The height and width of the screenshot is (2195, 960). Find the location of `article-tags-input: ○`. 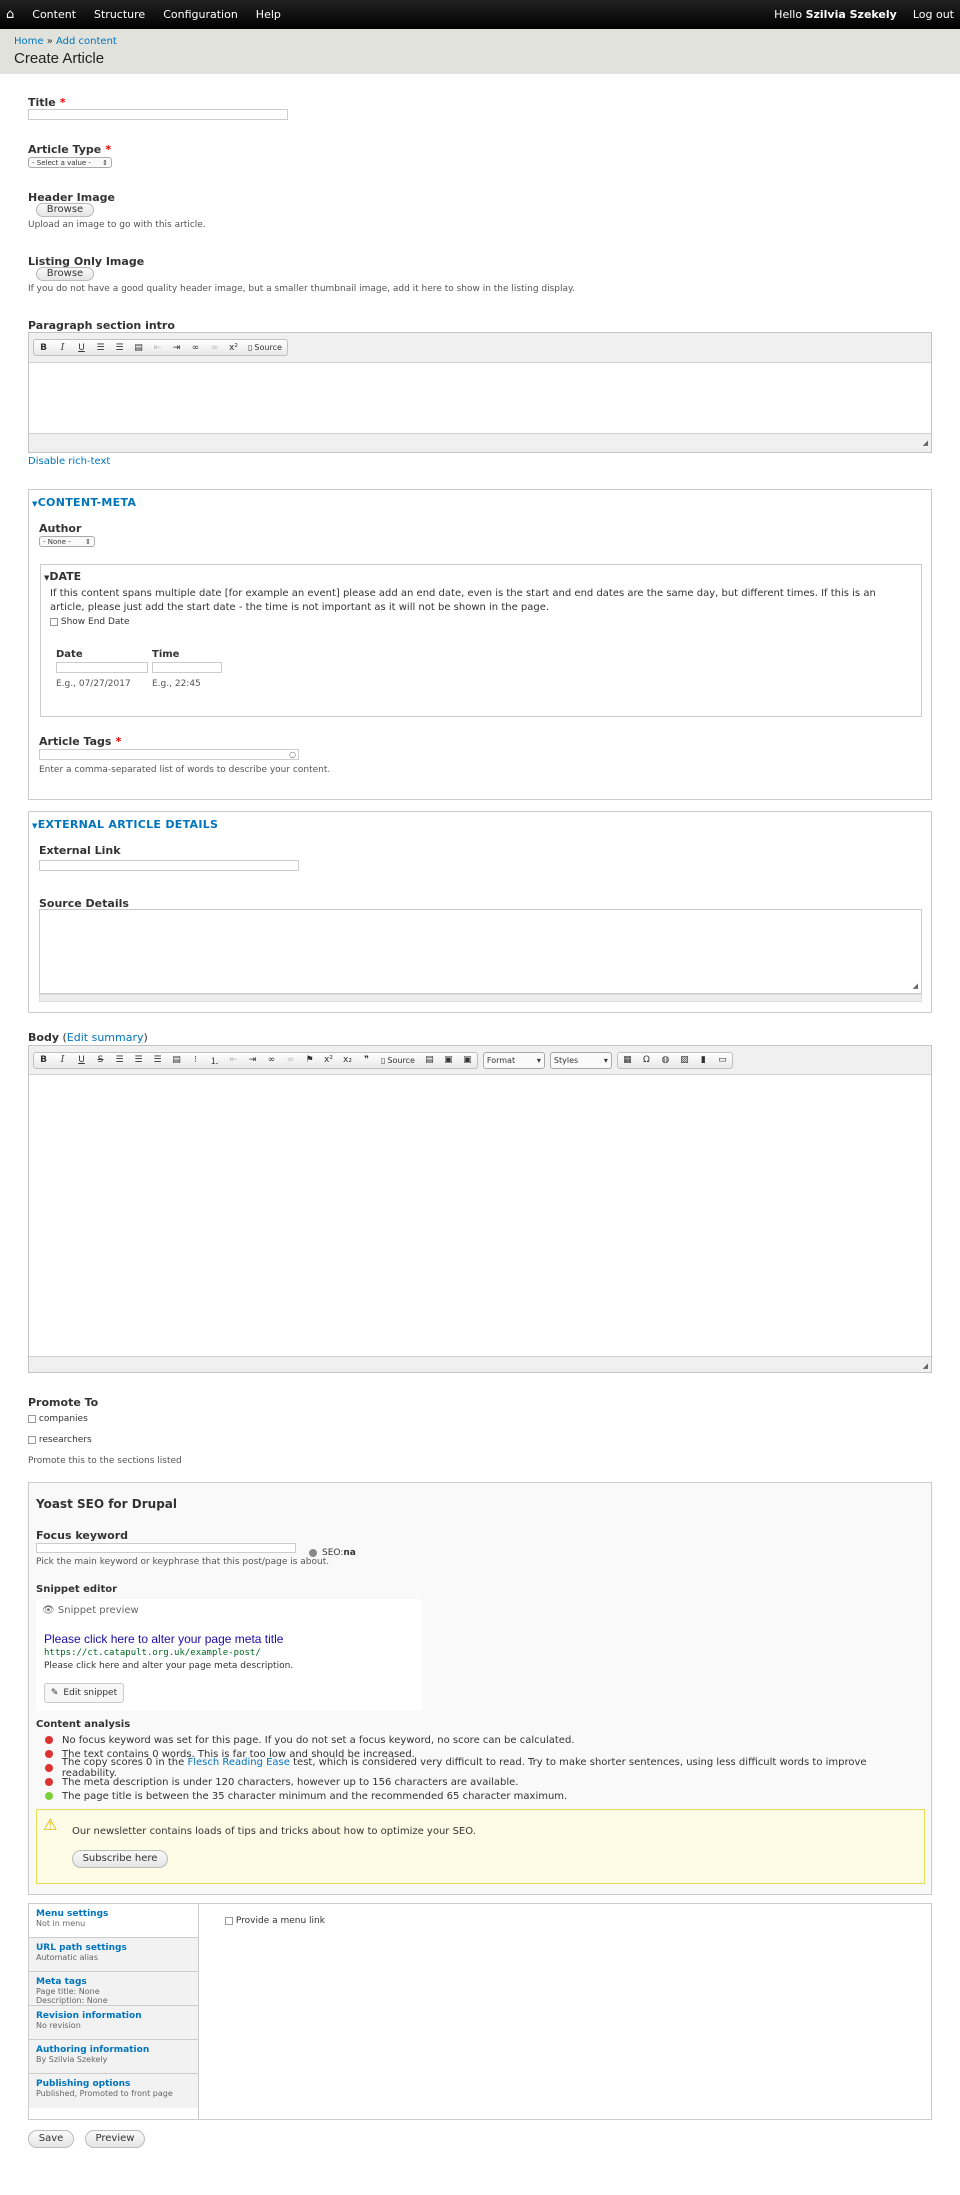

article-tags-input: ○ is located at coordinates (169, 754).